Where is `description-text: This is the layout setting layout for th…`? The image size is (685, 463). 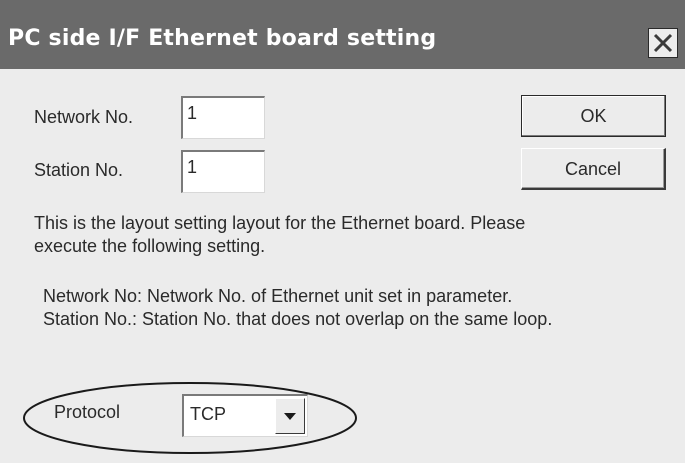
description-text: This is the layout setting layout for th… is located at coordinates (279, 235).